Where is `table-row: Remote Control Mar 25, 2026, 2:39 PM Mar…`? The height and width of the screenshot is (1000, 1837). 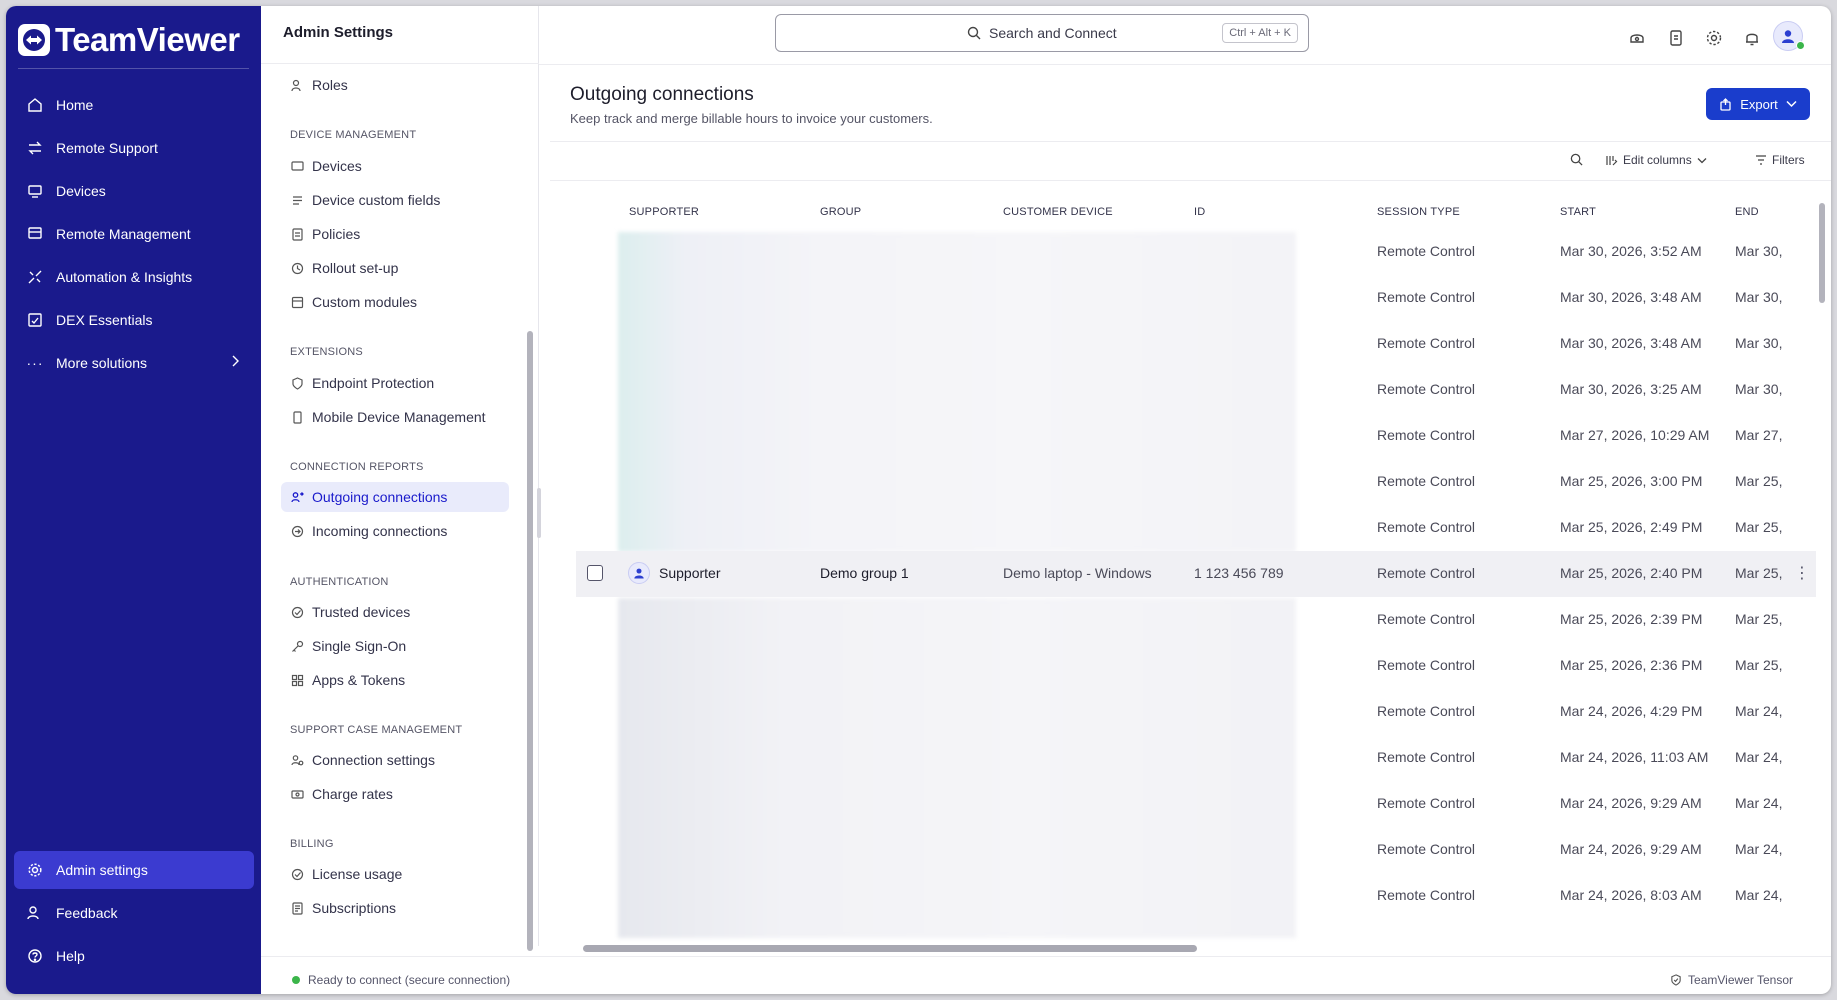
table-row: Remote Control Mar 25, 2026, 2:39 PM Mar… is located at coordinates (1196, 620).